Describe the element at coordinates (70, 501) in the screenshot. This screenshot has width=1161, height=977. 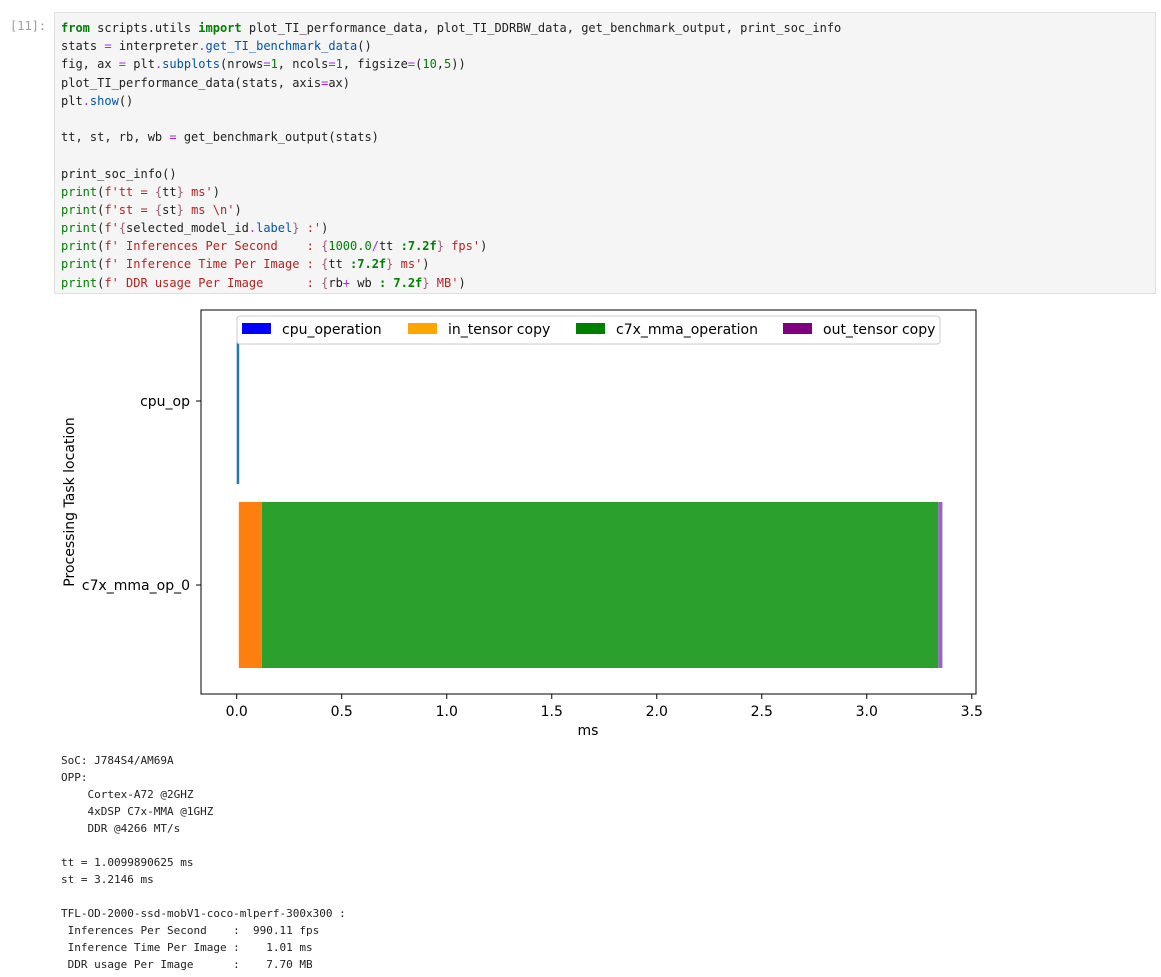
I see `y-axis-label: Processing Task location` at that location.